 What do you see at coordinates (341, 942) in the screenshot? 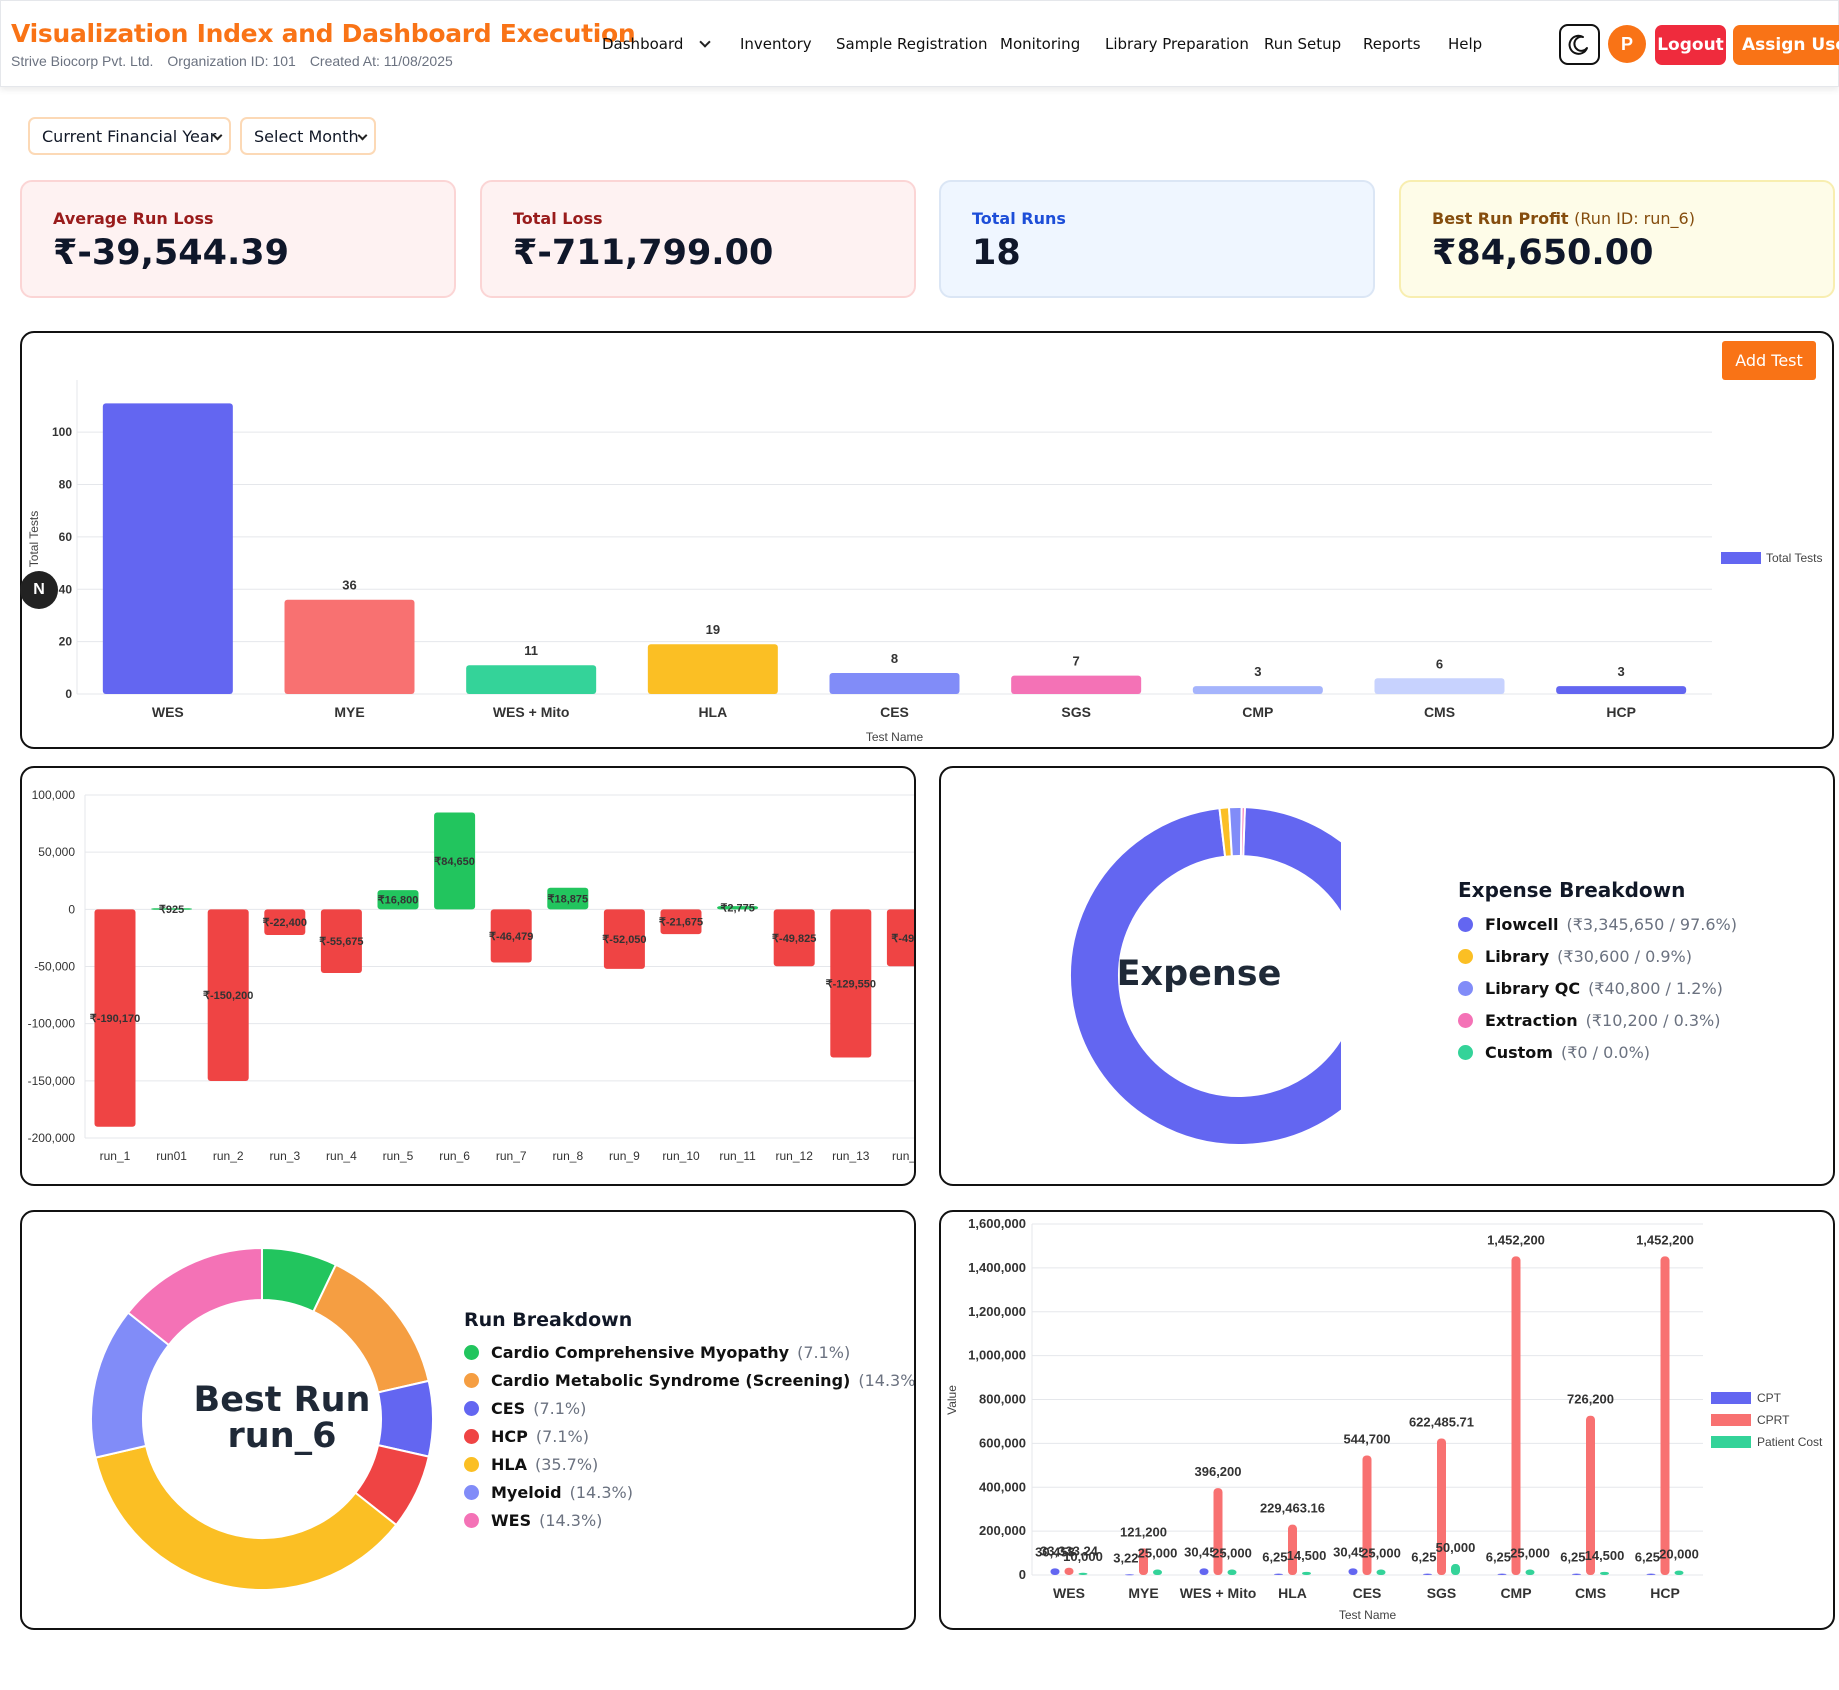
I see `bar-value-label: ₹-55,675` at bounding box center [341, 942].